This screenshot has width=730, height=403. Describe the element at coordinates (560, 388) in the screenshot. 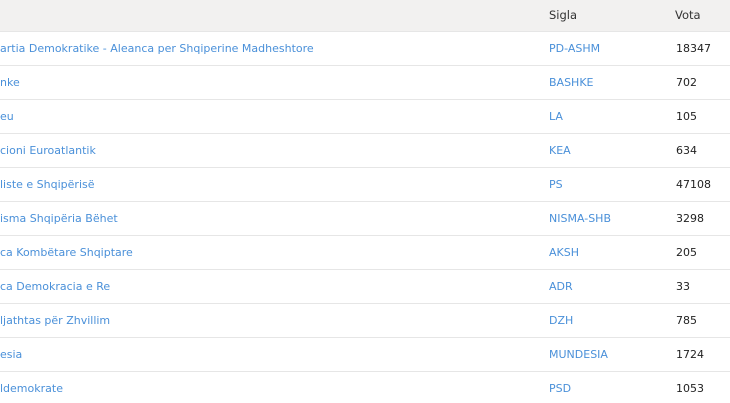

I see `sigla-link: PSD` at that location.